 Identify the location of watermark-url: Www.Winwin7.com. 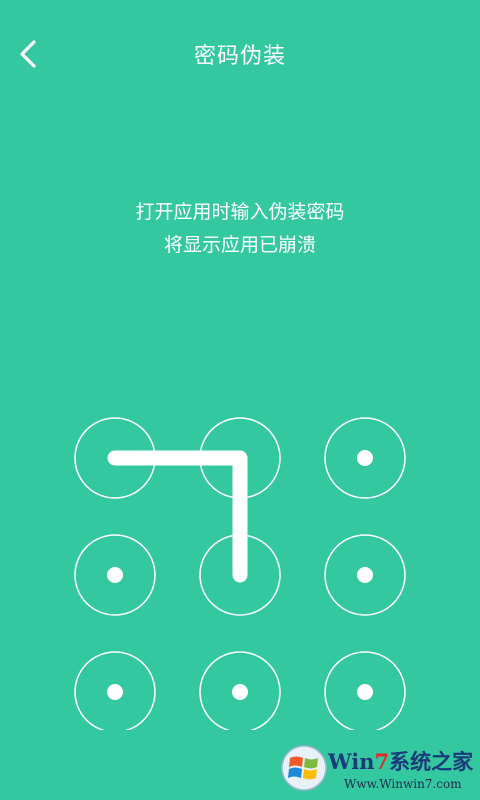
(403, 784).